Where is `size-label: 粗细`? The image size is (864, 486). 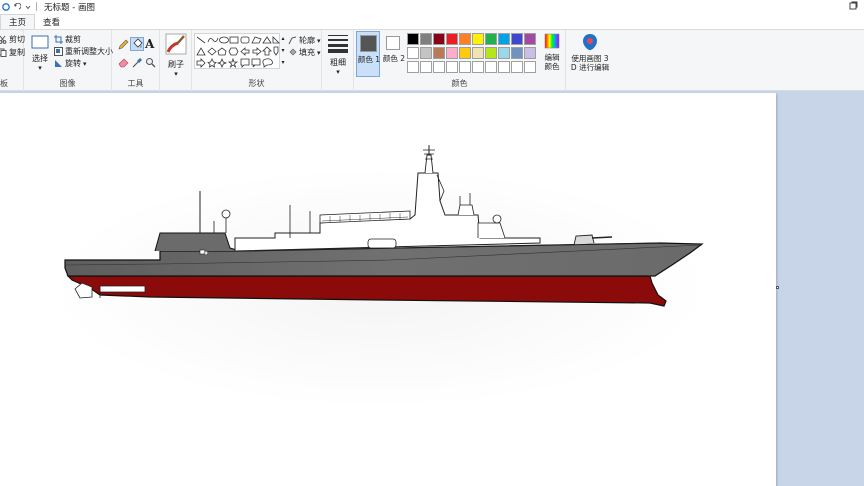 size-label: 粗细 is located at coordinates (338, 62).